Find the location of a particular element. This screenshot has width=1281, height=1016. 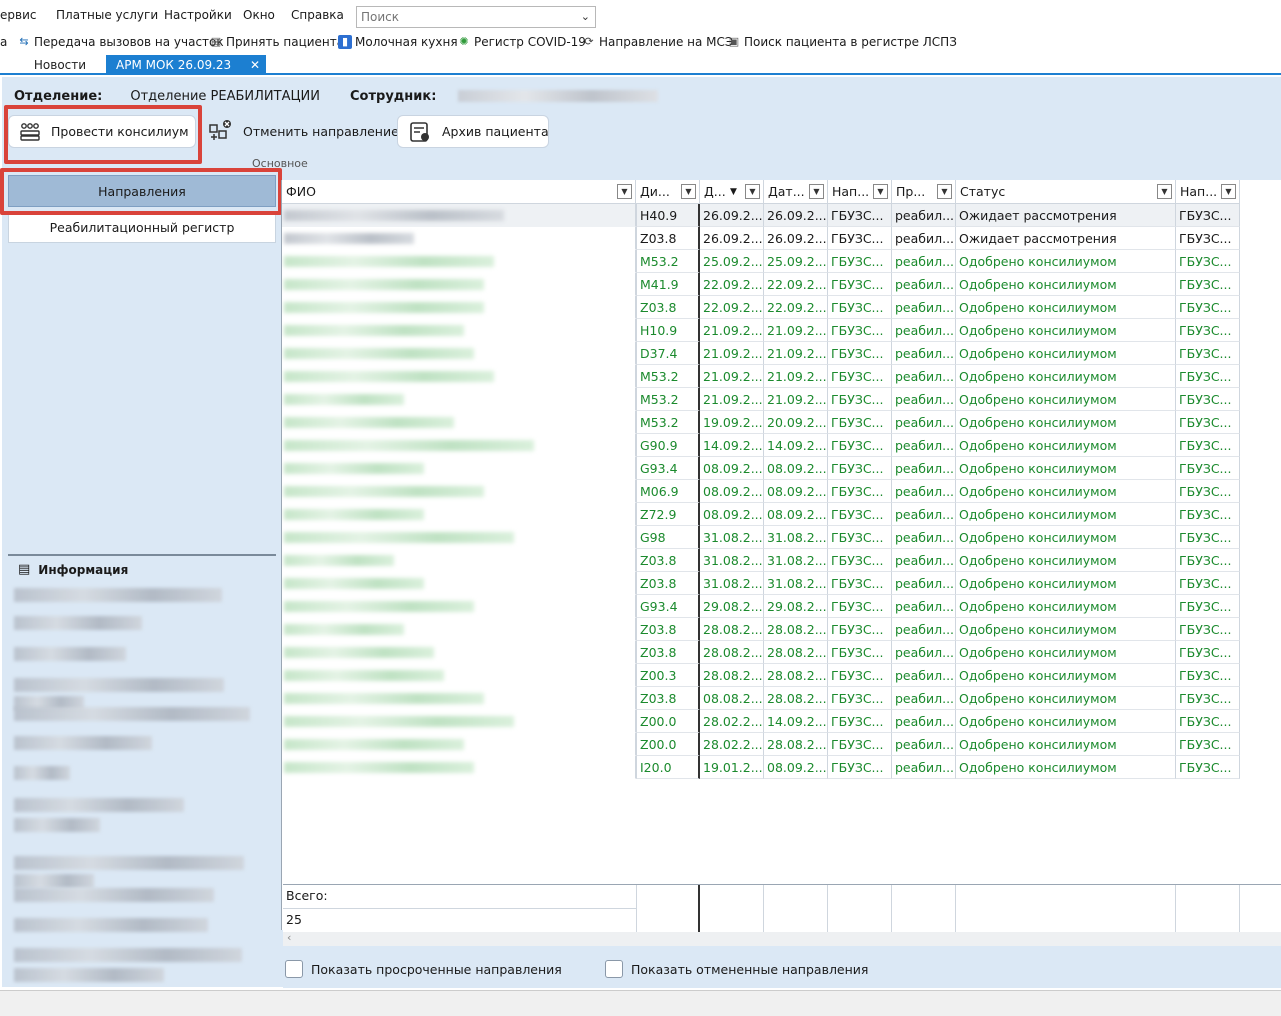

column-header-date2: Дат... ▼ is located at coordinates (796, 192).